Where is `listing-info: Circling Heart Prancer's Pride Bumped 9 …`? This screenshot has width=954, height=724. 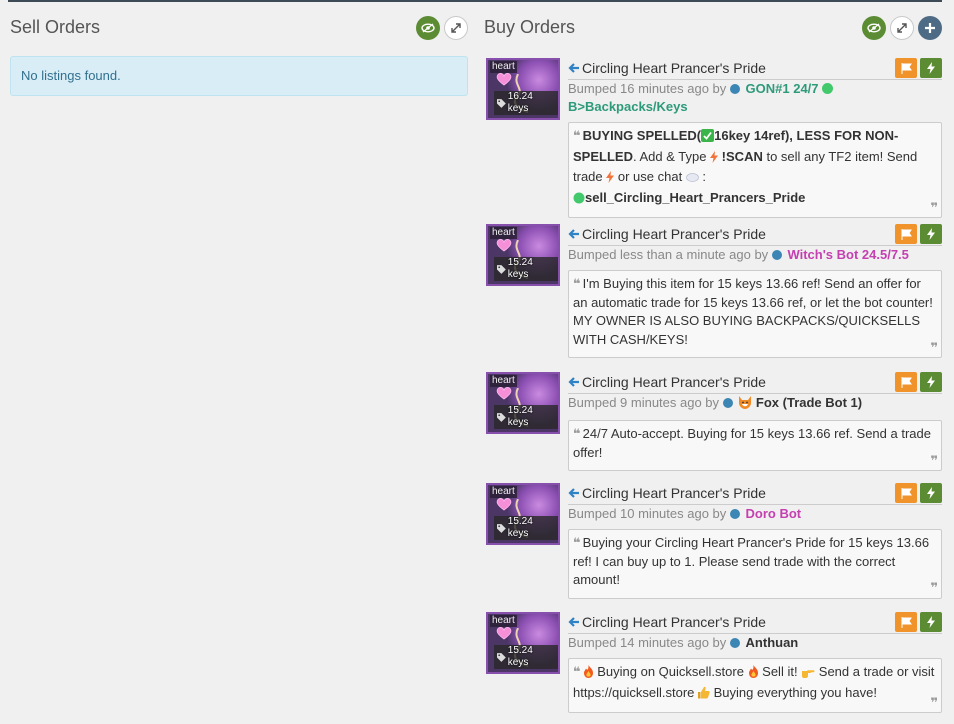 listing-info: Circling Heart Prancer's Pride Bumped 9 … is located at coordinates (755, 421).